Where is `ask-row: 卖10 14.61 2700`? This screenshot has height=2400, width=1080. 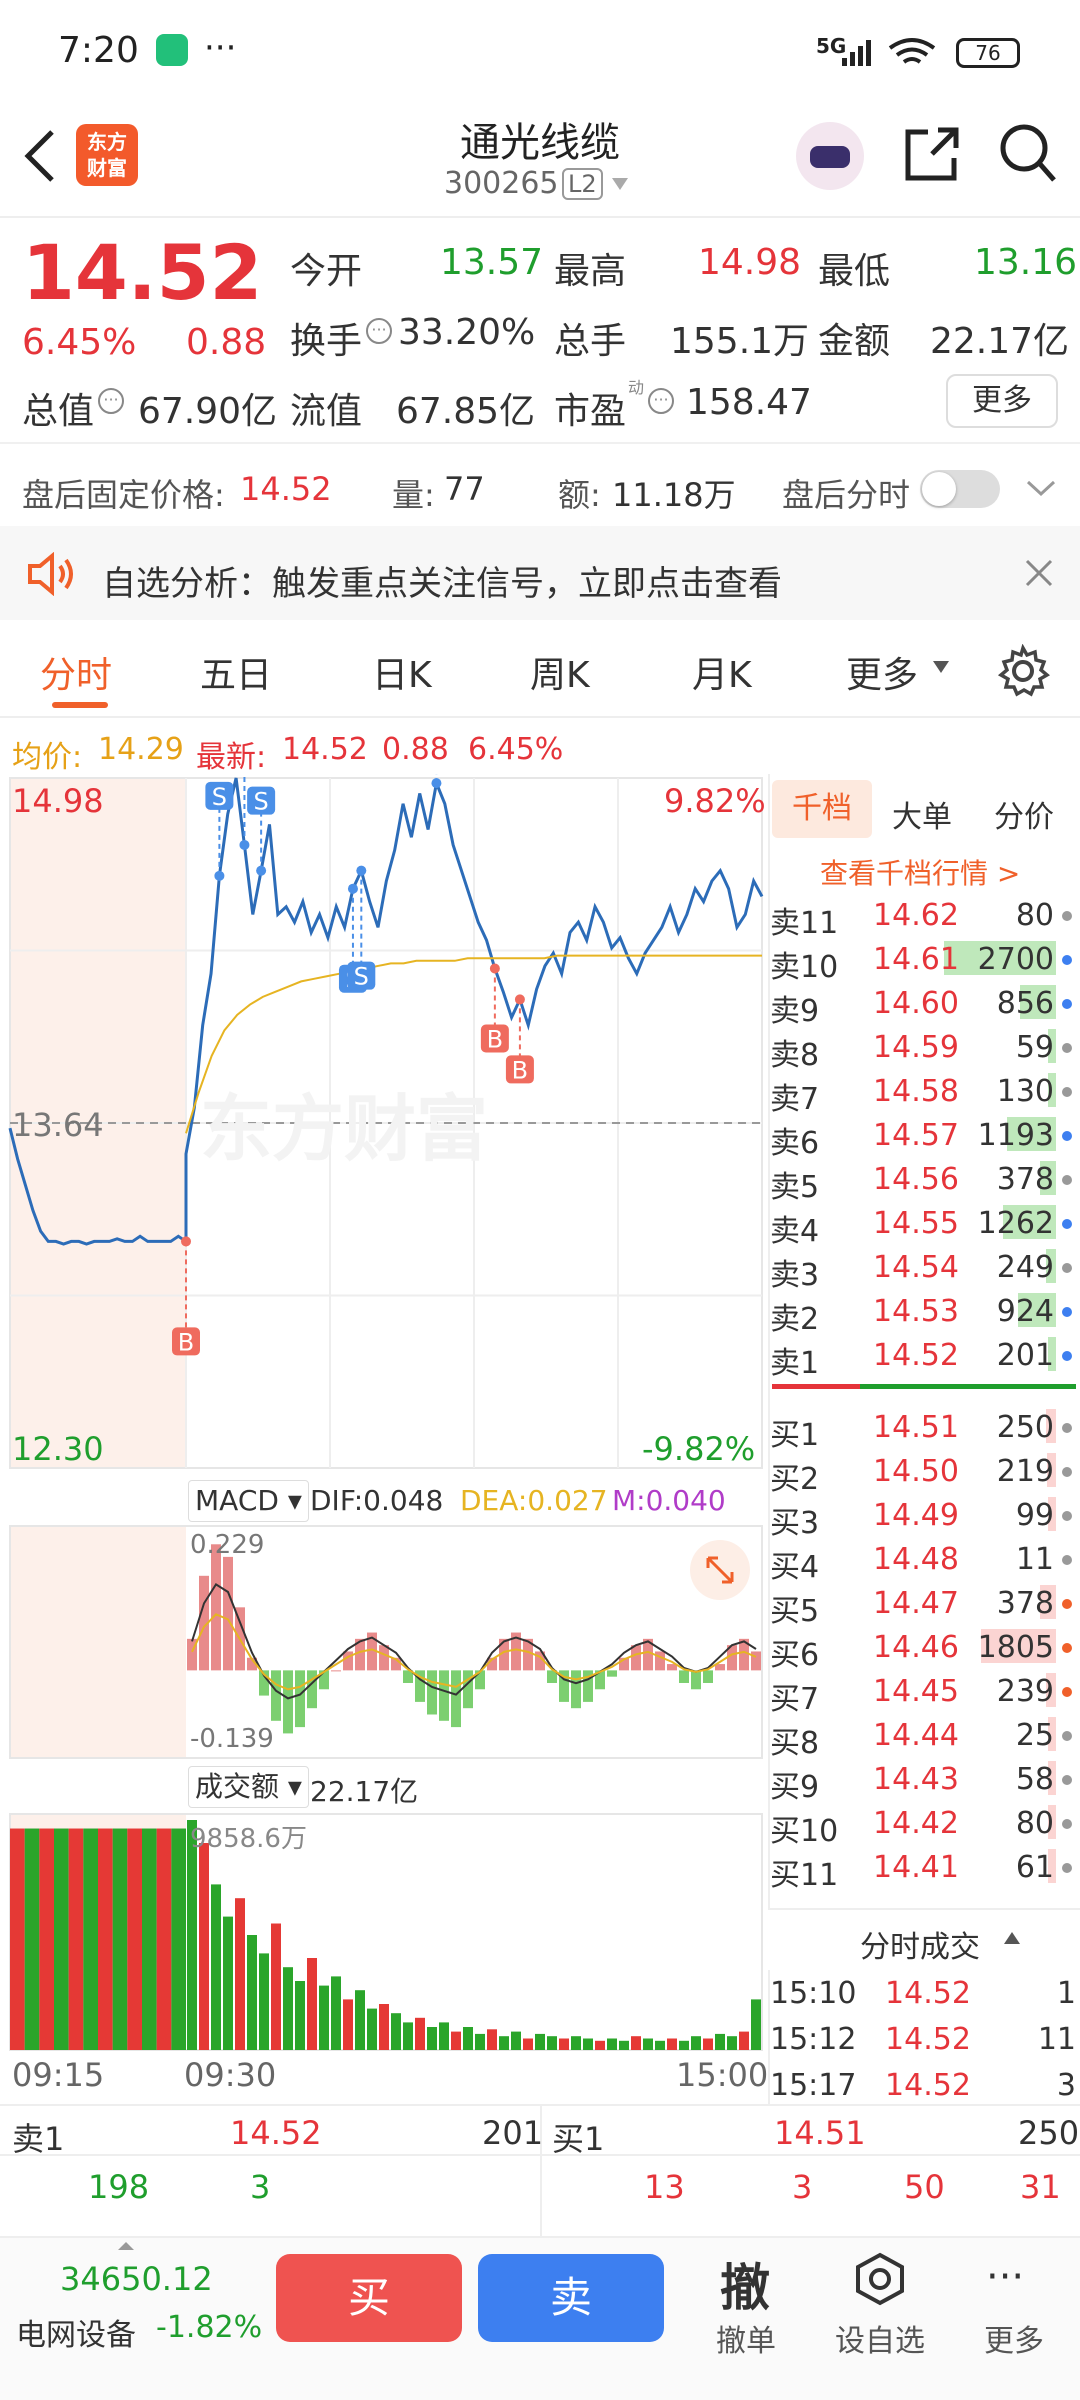
ask-row: 卖10 14.61 2700 is located at coordinates (924, 961).